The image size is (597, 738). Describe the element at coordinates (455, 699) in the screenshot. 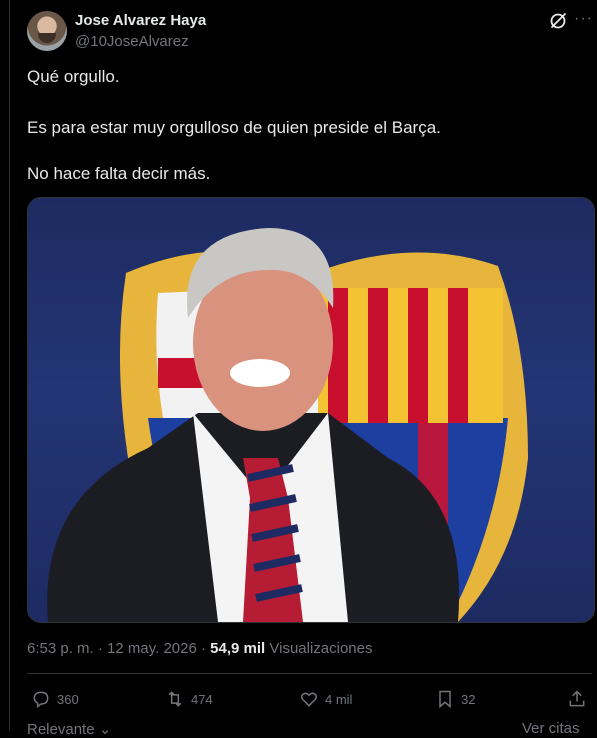

I see `bookmark-button: 32` at that location.